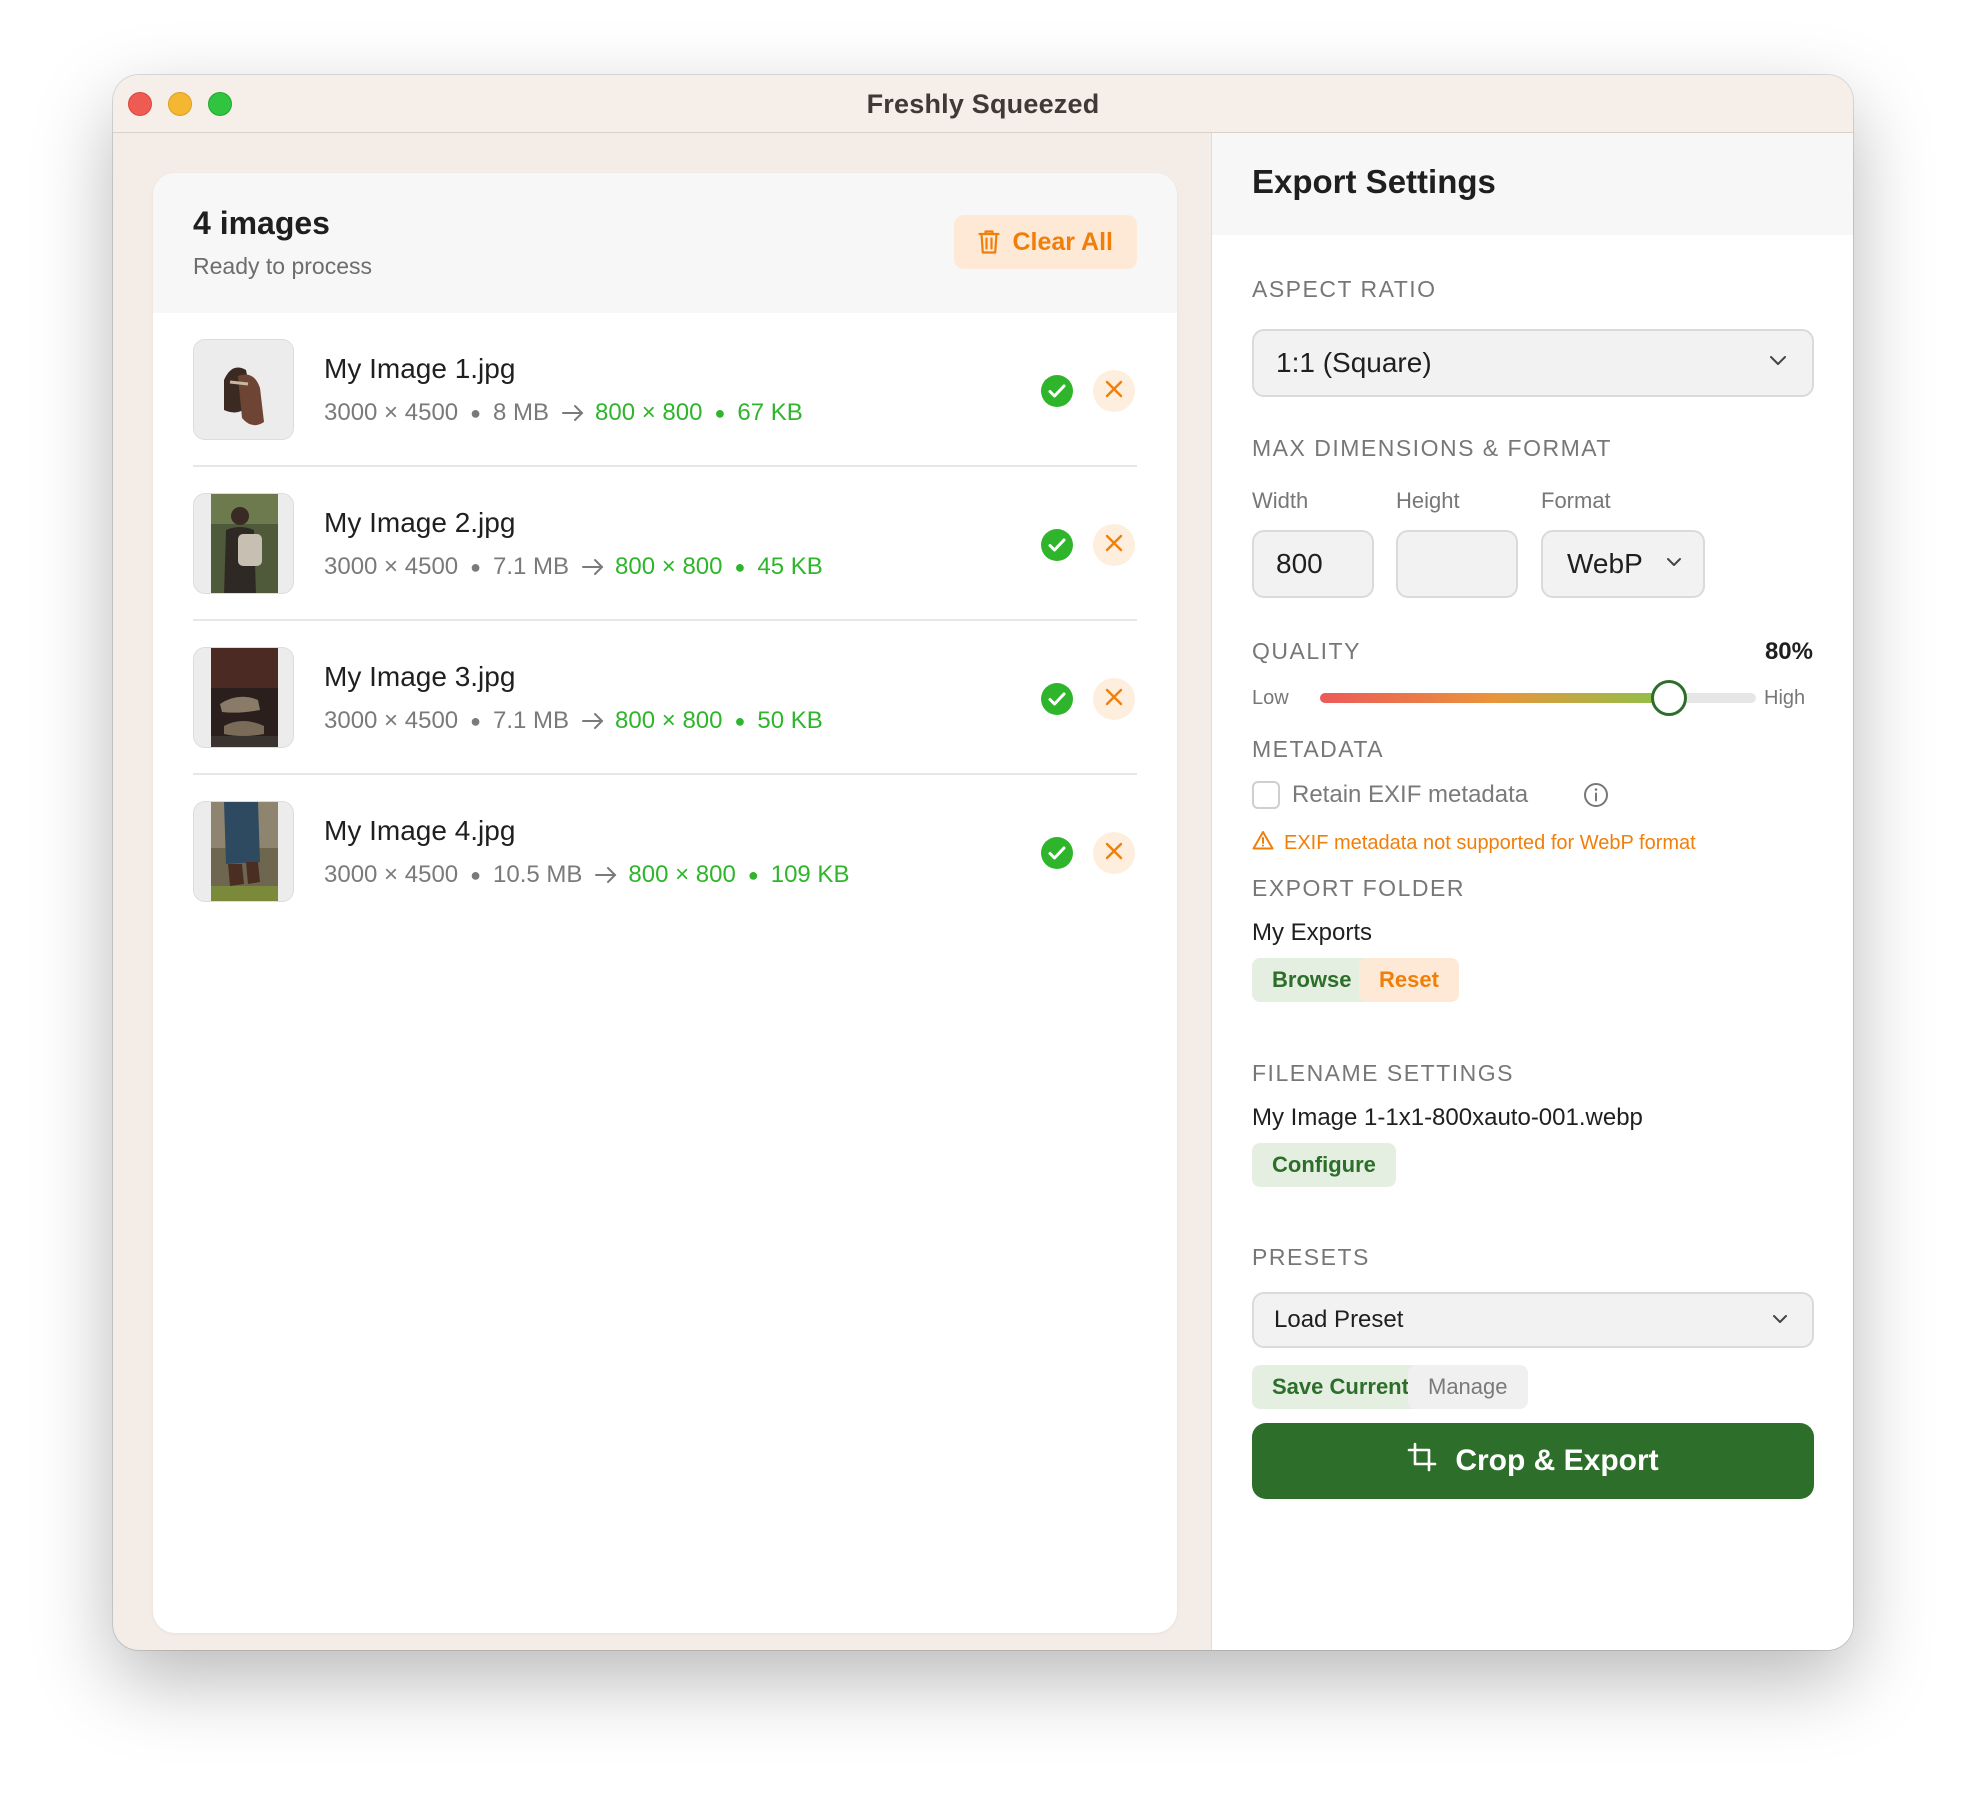 Image resolution: width=1964 pixels, height=1794 pixels. I want to click on format-value: WebP, so click(1605, 563).